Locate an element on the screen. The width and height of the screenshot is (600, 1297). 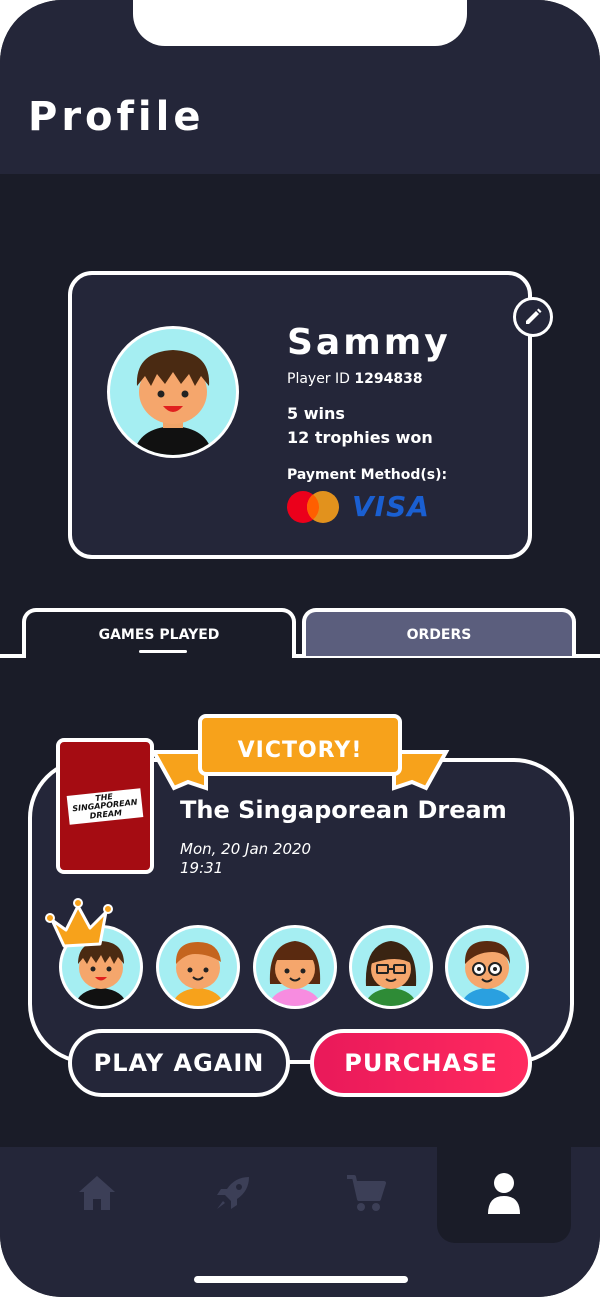
tab-orders: ORDERS is located at coordinates (439, 632).